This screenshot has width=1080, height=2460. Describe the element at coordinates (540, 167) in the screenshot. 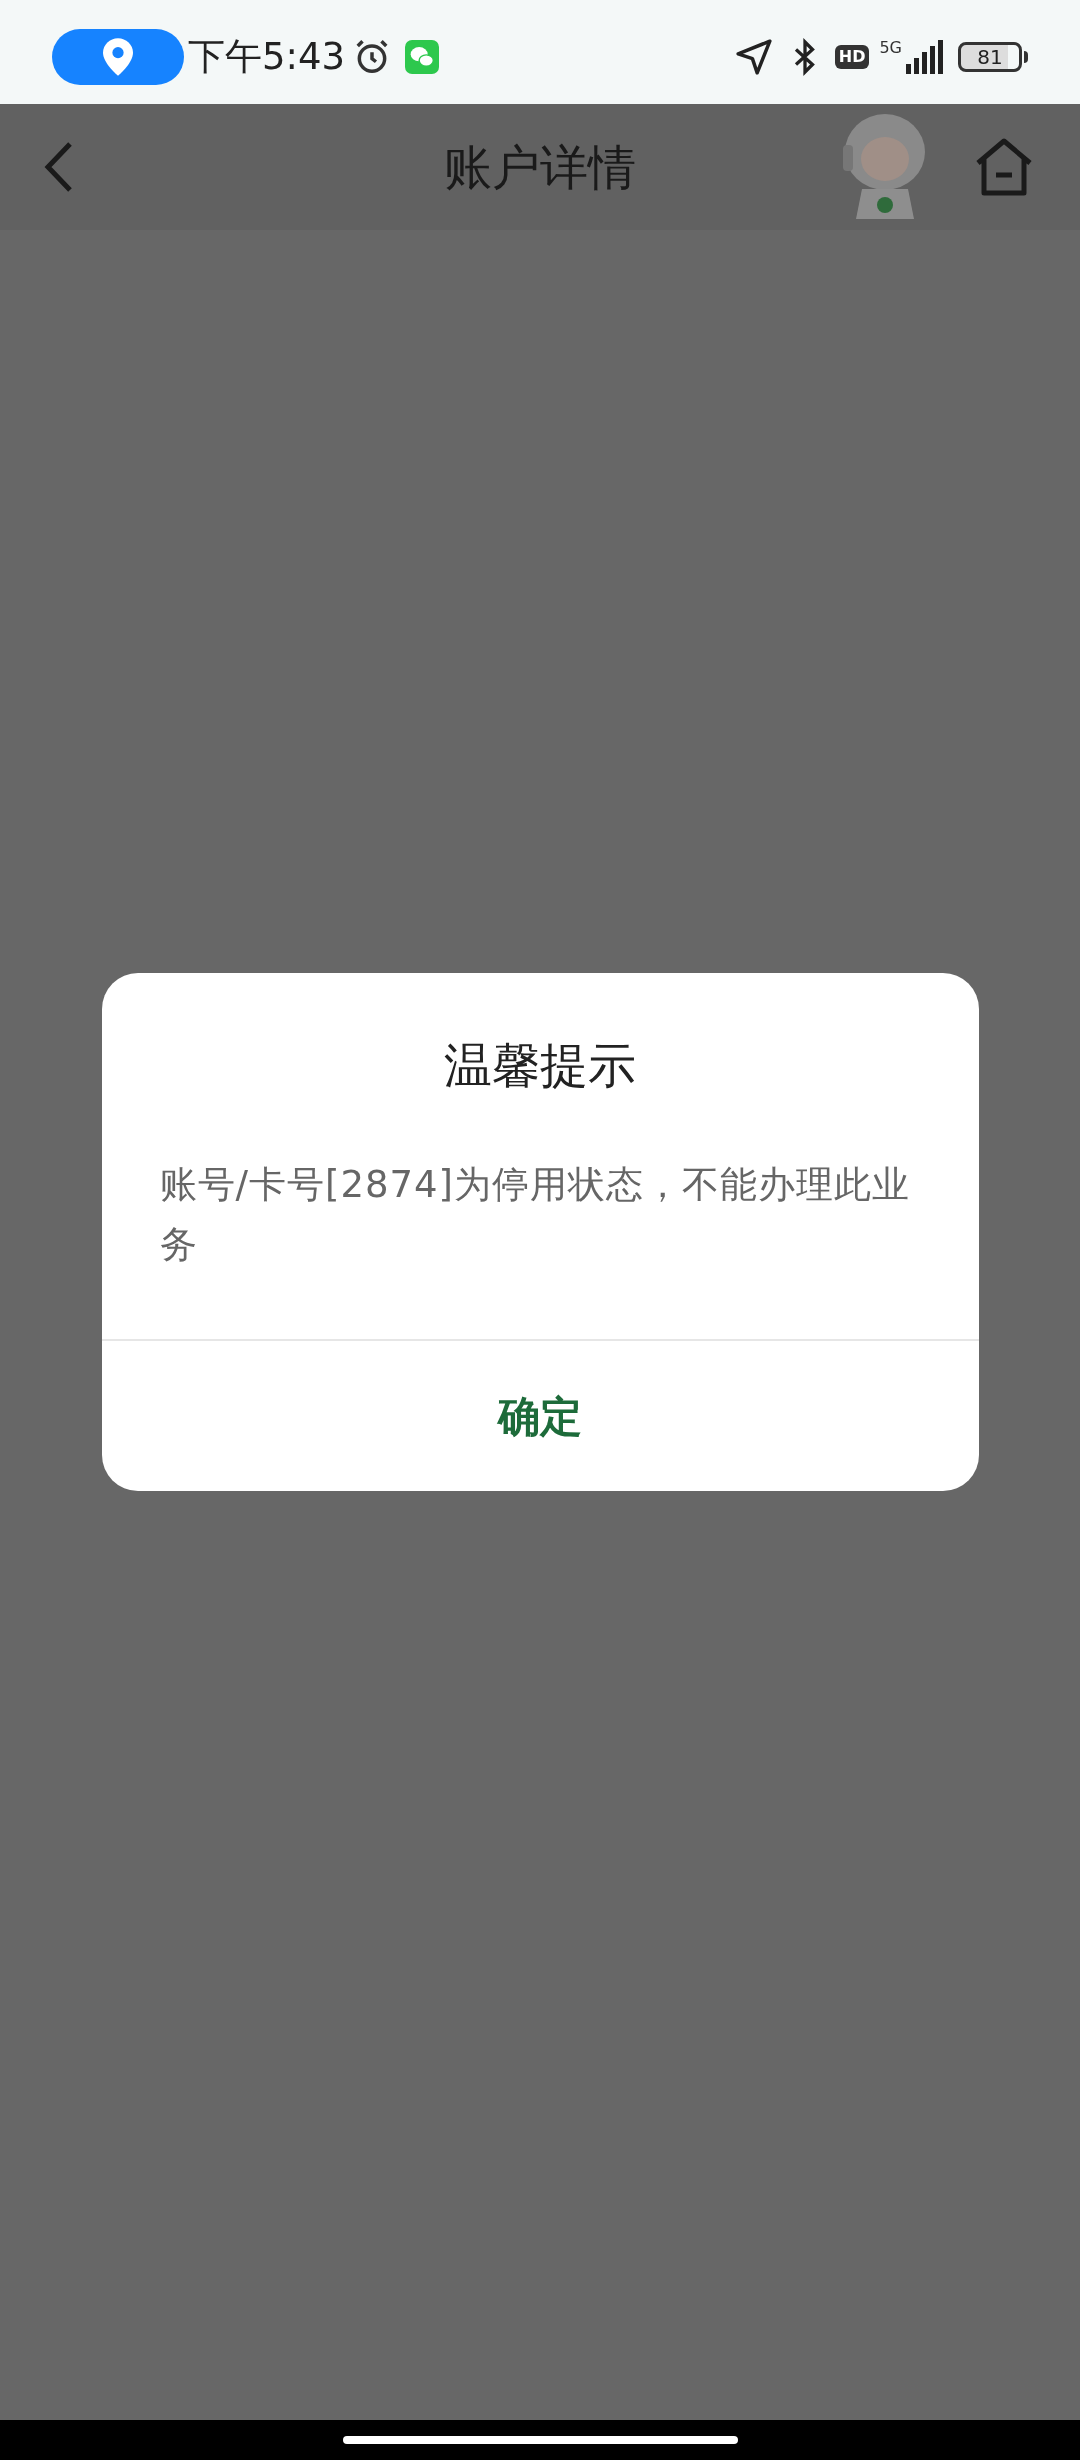

I see `page-title: 账户详情` at that location.